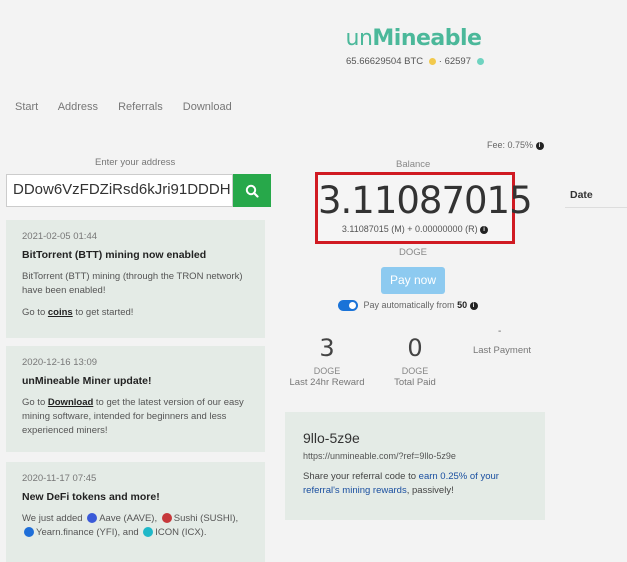 The image size is (627, 562). What do you see at coordinates (515, 145) in the screenshot?
I see `fee-info: Fee: 0.75% i` at bounding box center [515, 145].